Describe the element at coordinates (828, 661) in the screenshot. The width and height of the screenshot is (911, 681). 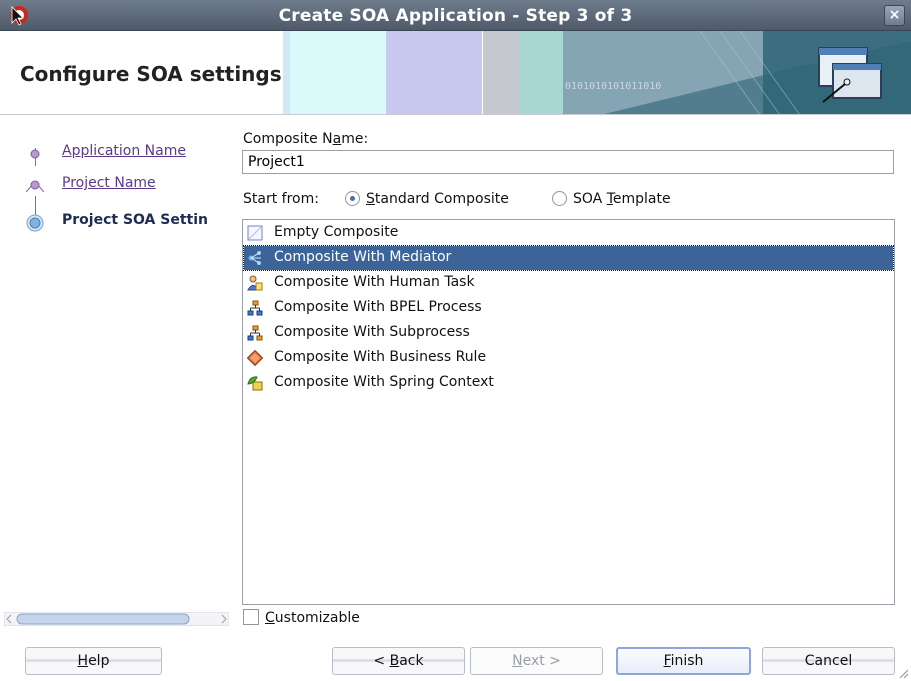
I see `cancel-button: Cancel` at that location.